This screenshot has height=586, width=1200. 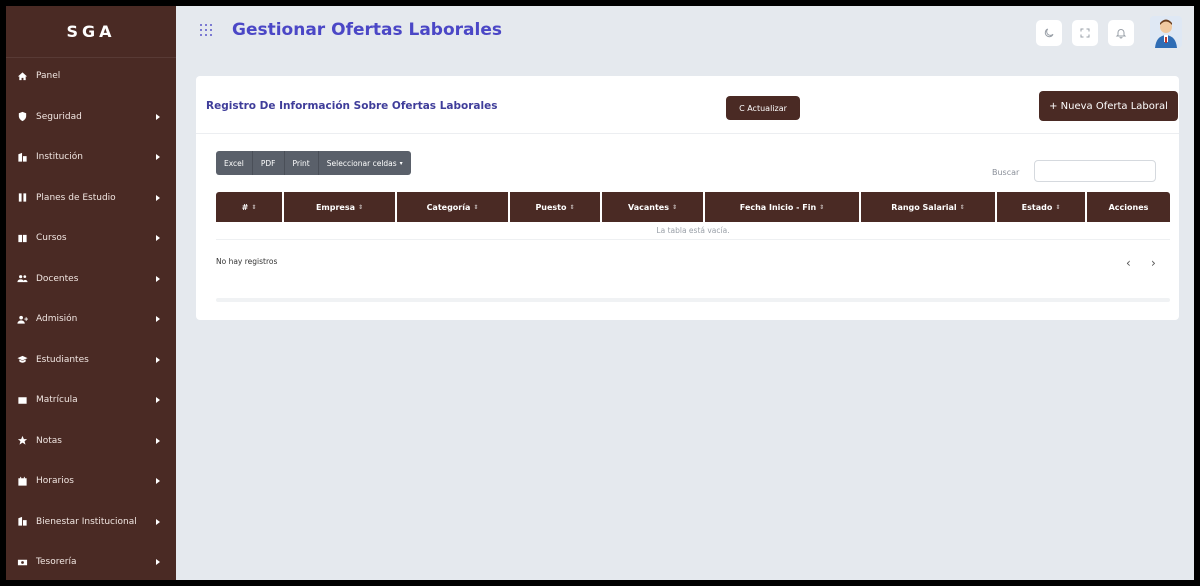 What do you see at coordinates (924, 207) in the screenshot?
I see `column-header-label: Rango Salarial` at bounding box center [924, 207].